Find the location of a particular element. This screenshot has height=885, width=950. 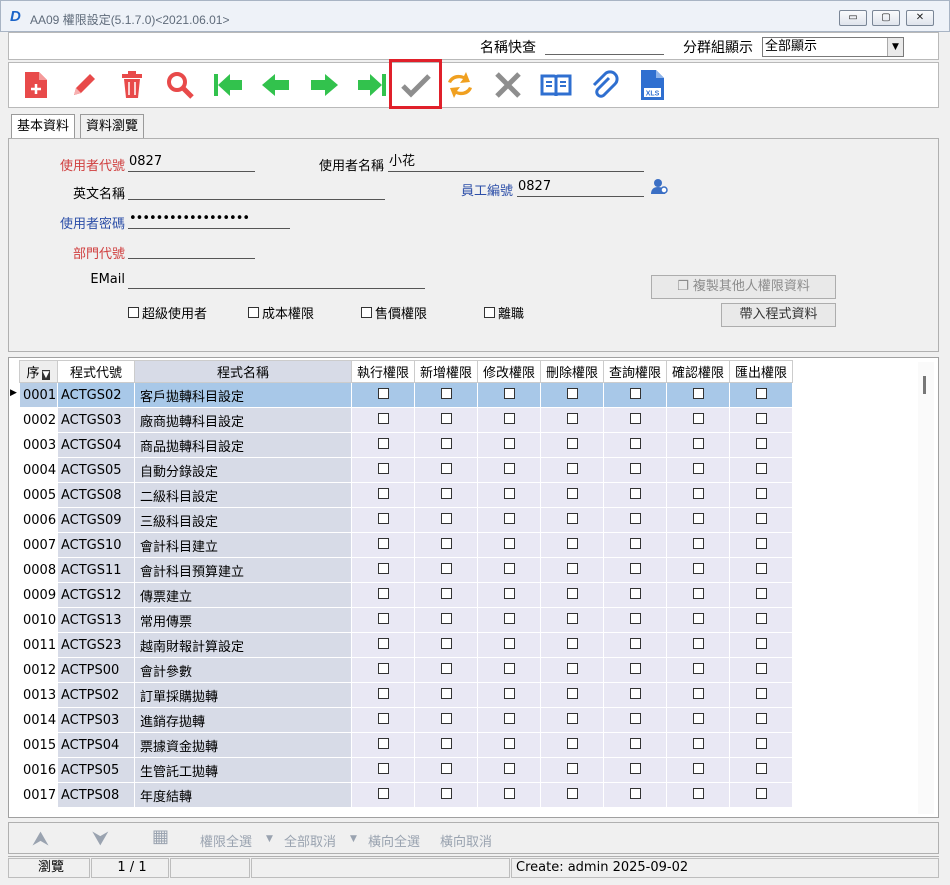

row-code: ACTPS05 is located at coordinates (96, 770).